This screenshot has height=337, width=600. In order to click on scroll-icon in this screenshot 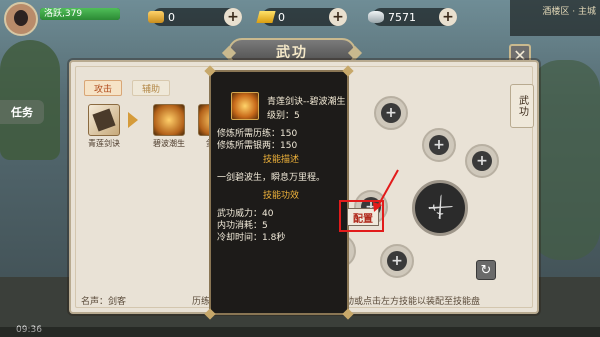, I will do `click(104, 120)`.